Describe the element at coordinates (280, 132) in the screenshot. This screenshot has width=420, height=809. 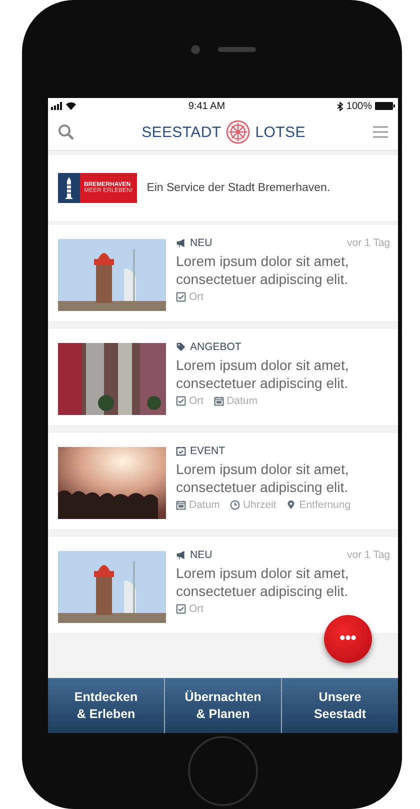
I see `logo-text: LOTSE` at that location.